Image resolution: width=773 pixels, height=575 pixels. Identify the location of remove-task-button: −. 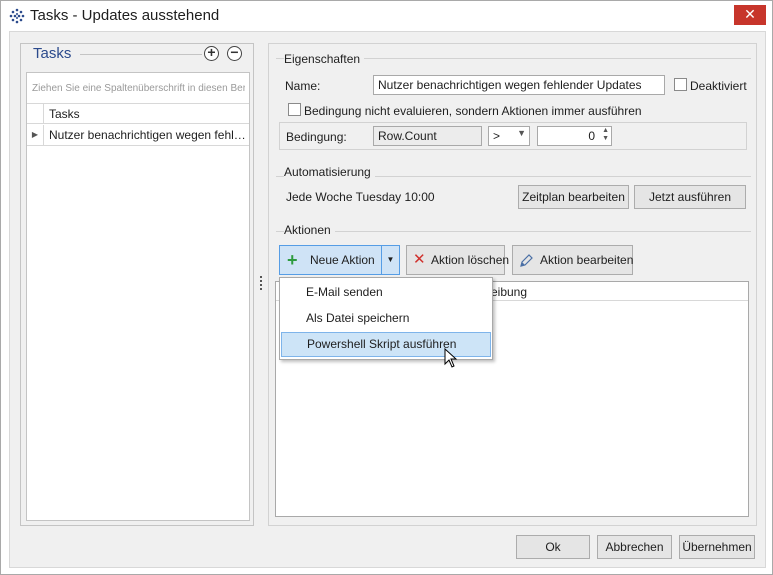
(234, 53).